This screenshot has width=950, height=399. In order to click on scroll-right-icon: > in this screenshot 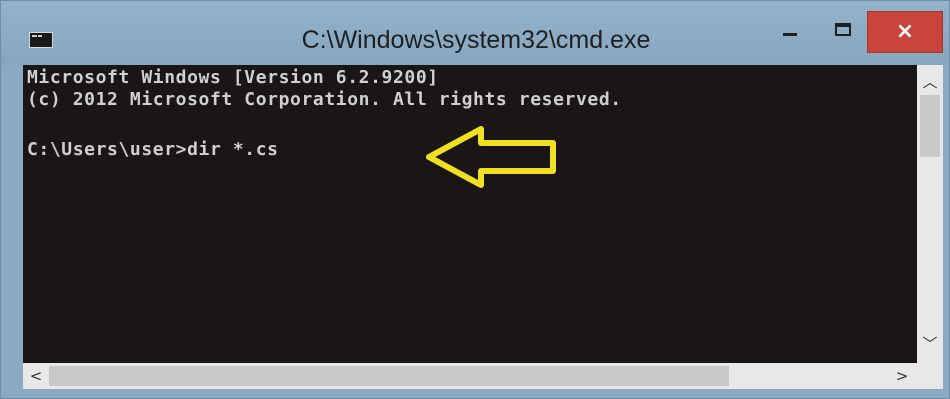, I will do `click(902, 376)`.